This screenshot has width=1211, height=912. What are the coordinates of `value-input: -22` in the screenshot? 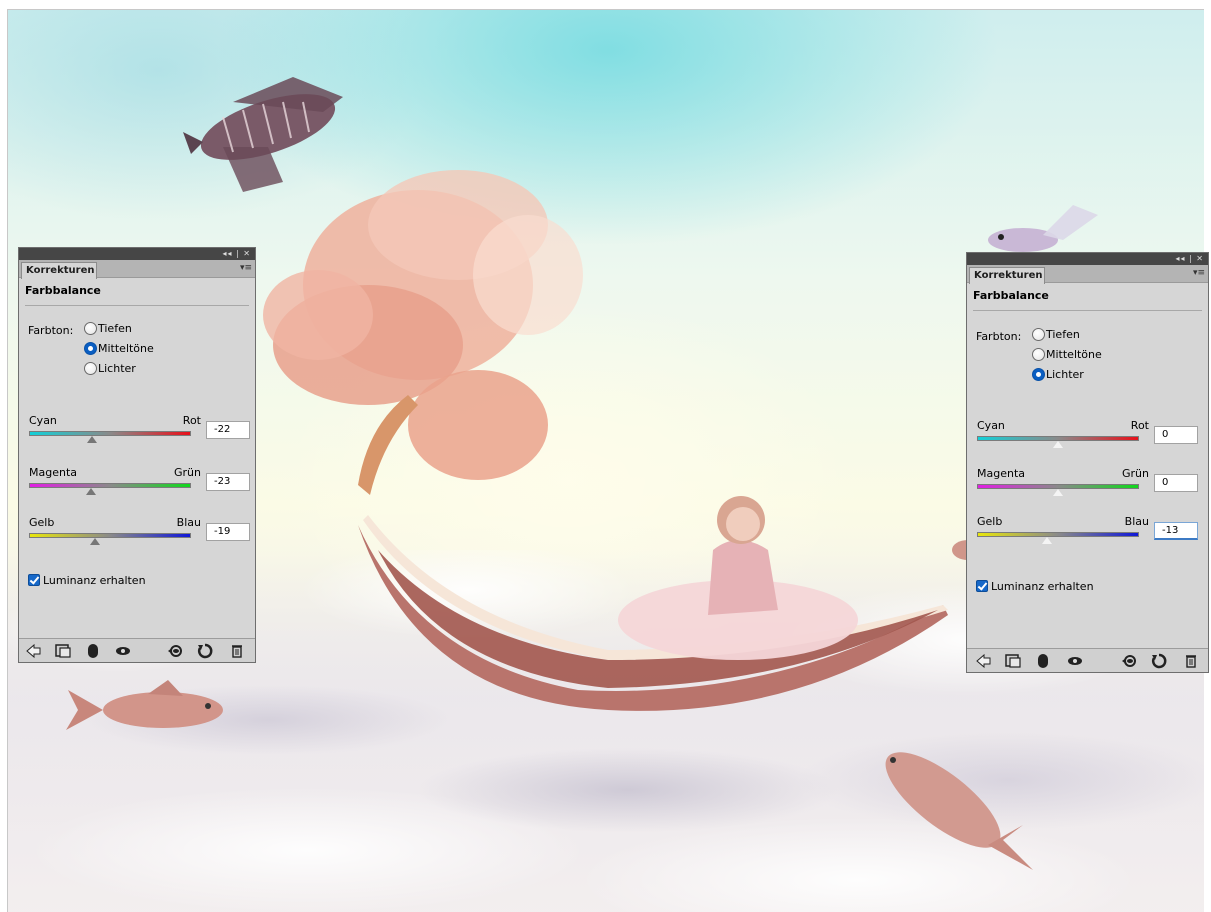 It's located at (228, 430).